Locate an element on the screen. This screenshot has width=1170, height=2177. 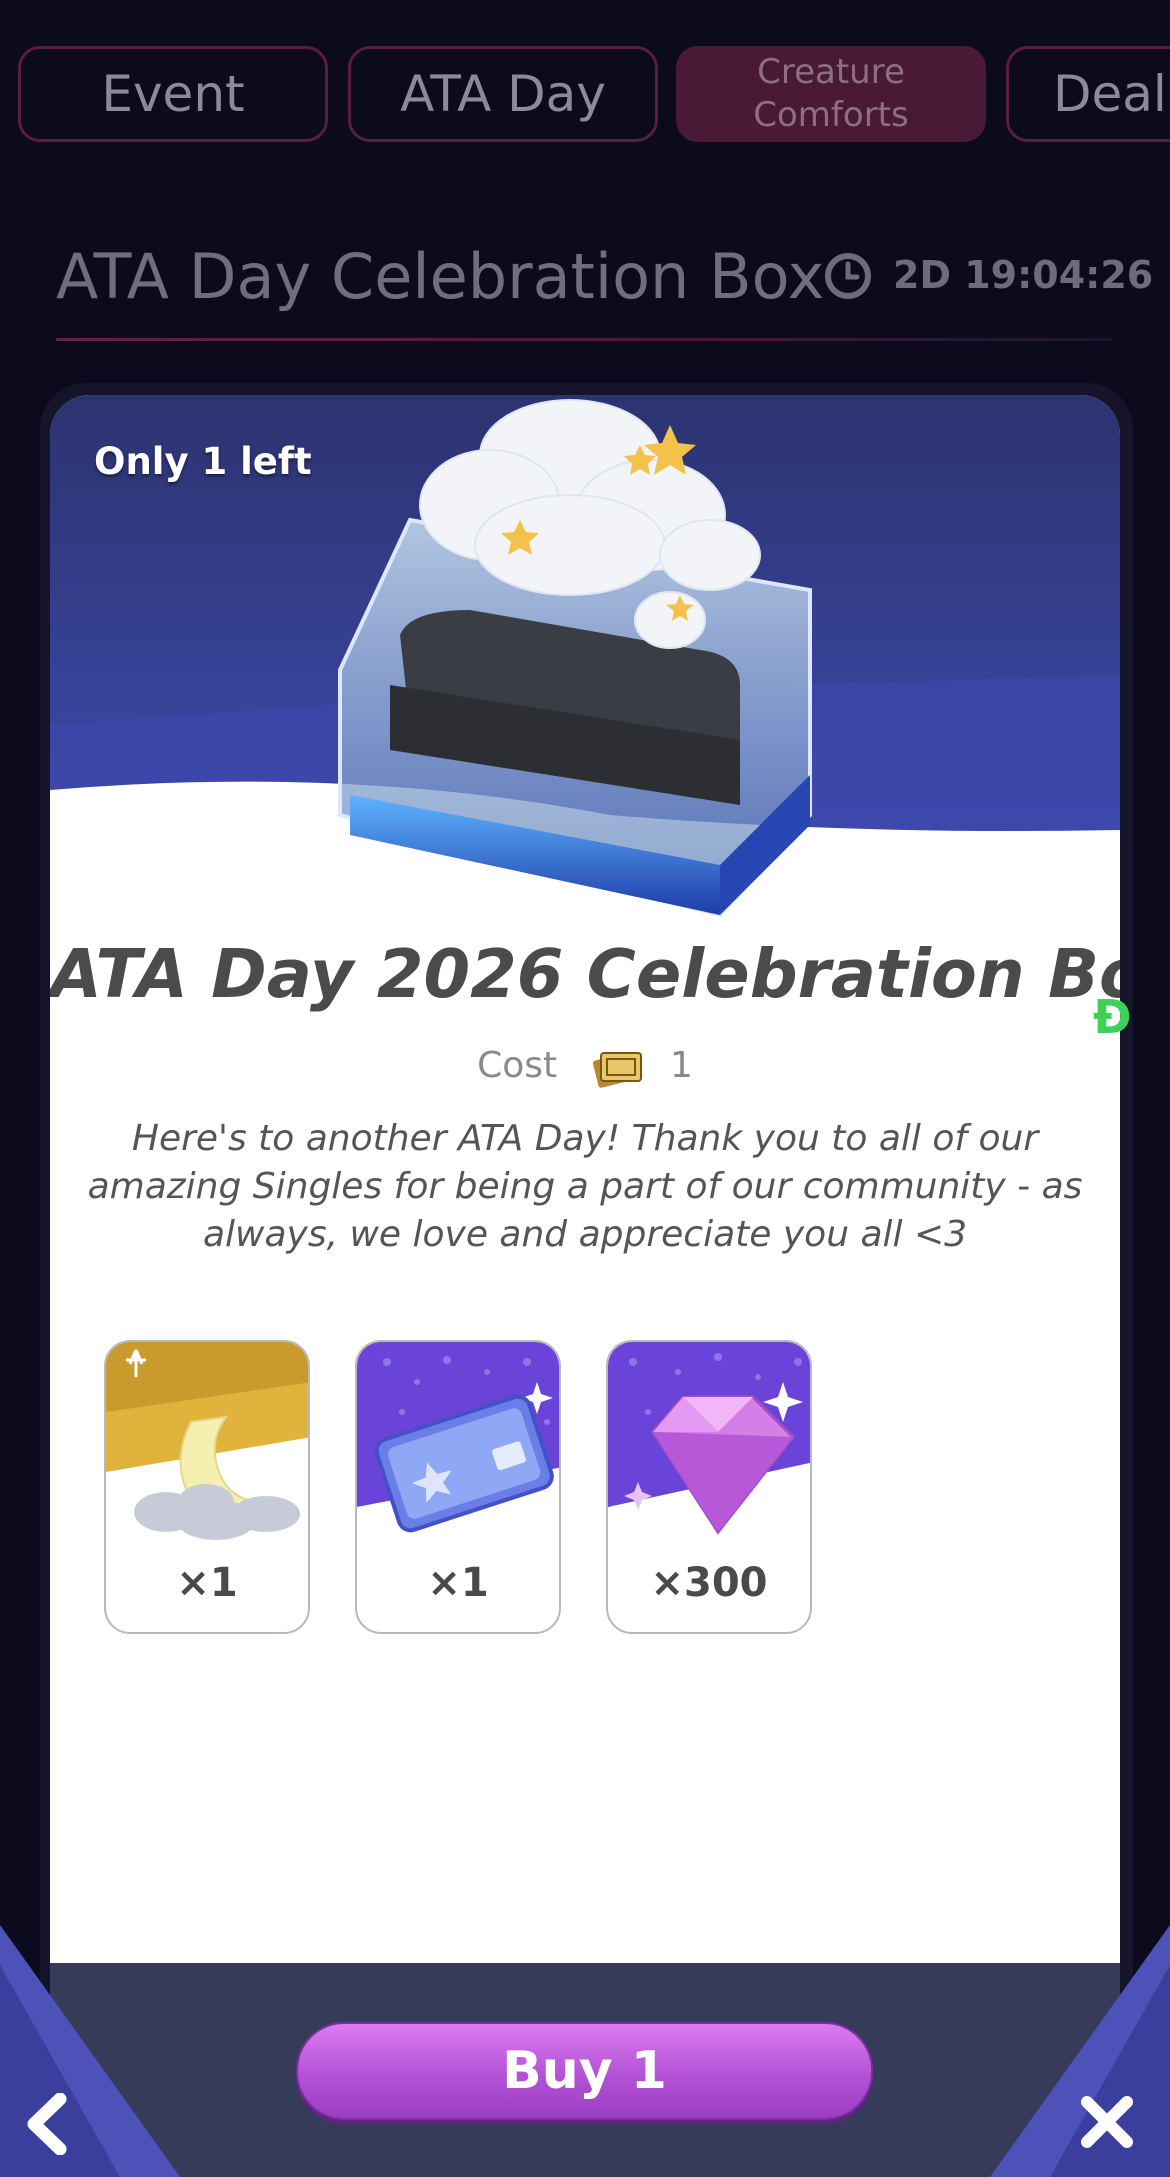
tab-label: Deal is located at coordinates (1110, 94).